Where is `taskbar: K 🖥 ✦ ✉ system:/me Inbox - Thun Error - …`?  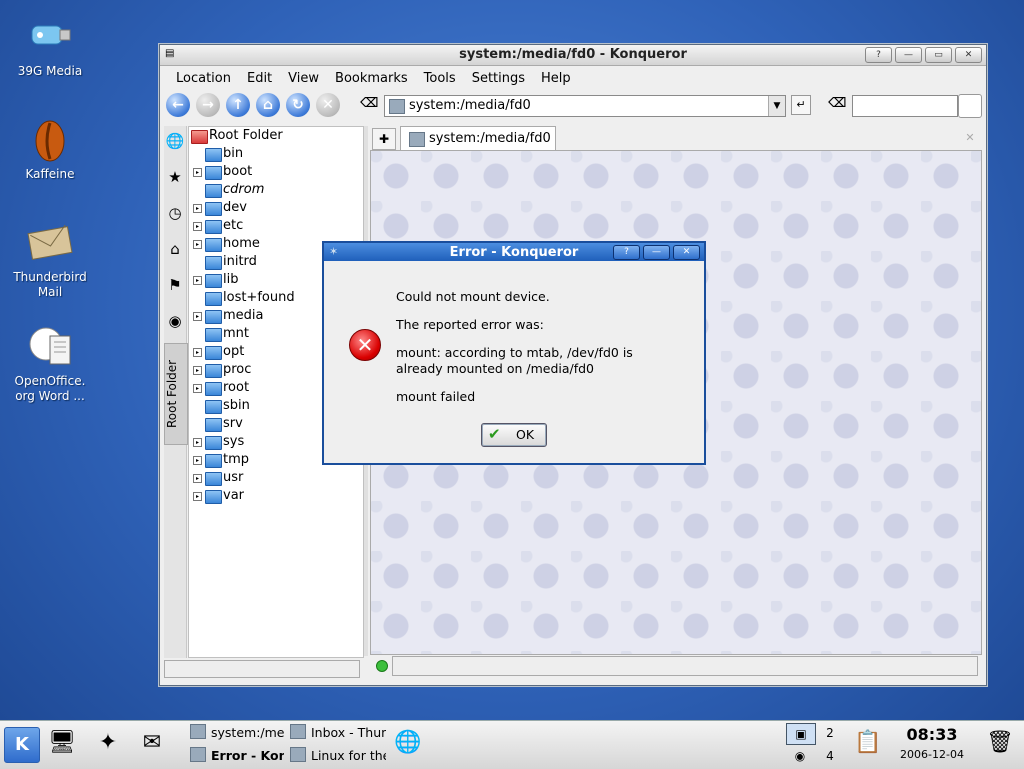 taskbar: K 🖥 ✦ ✉ system:/me Inbox - Thun Error - … is located at coordinates (512, 744).